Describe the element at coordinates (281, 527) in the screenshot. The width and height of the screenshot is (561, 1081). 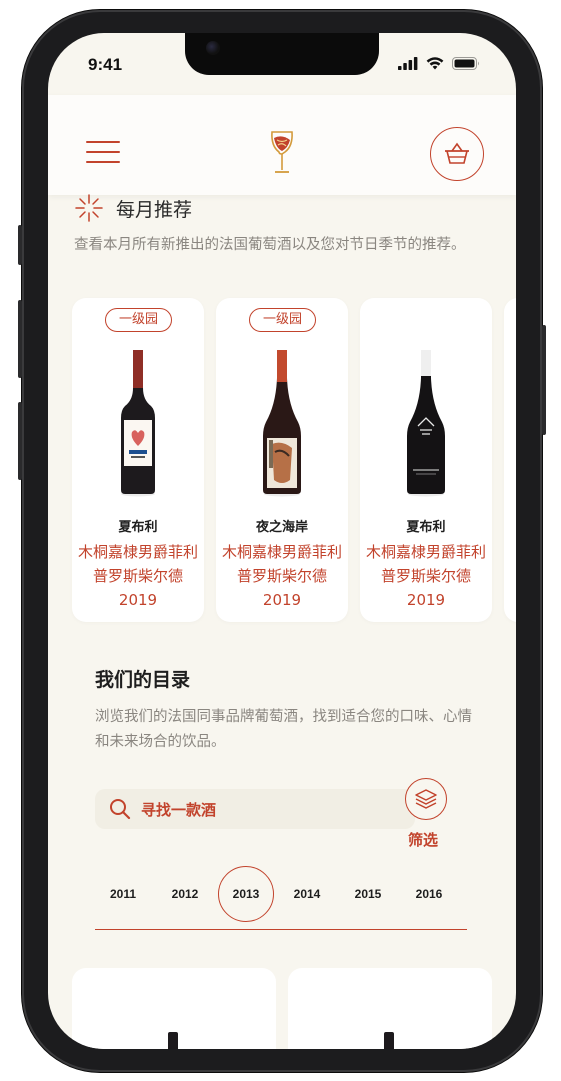
I see `wine-name: 夜之海岸` at that location.